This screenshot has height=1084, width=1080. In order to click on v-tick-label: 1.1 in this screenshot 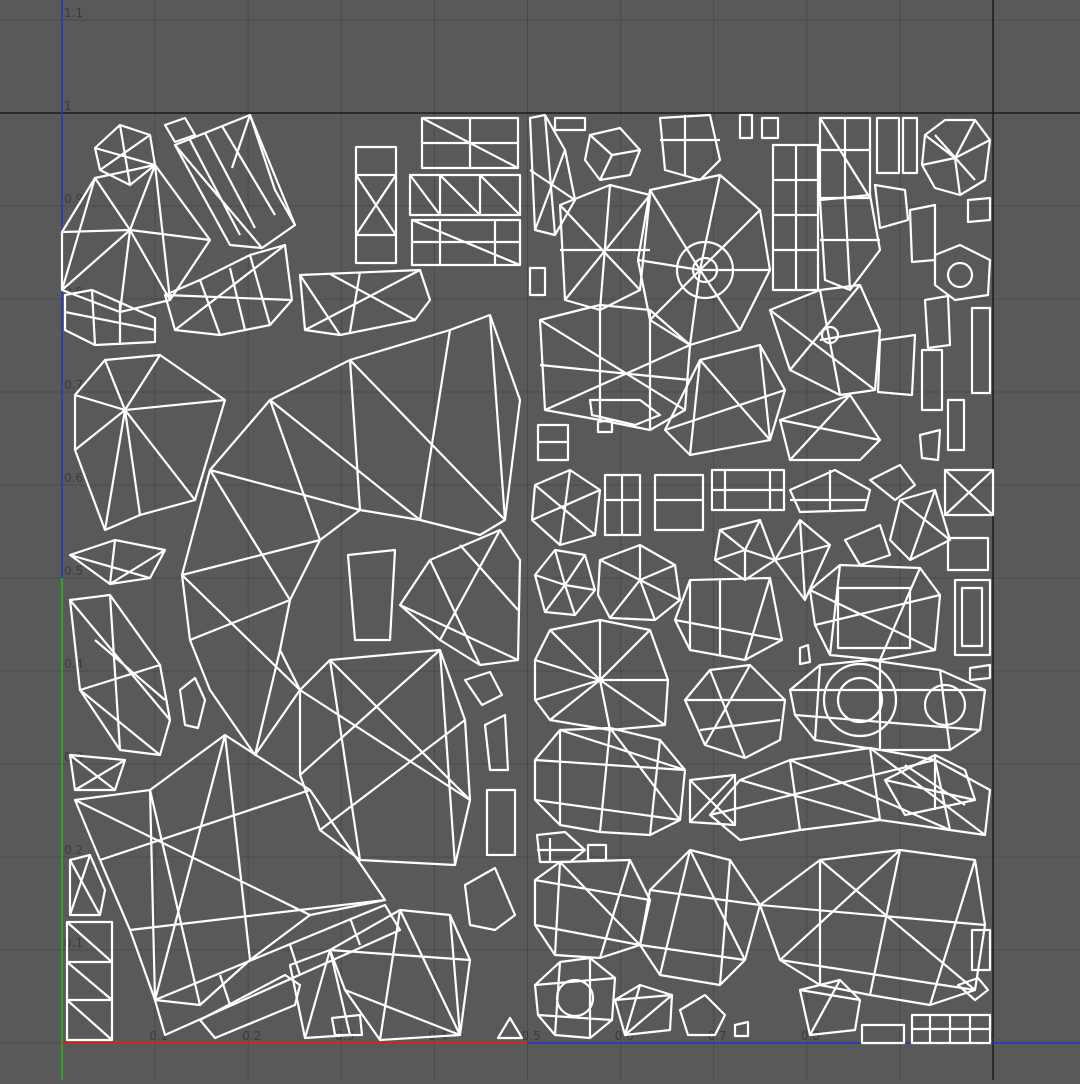, I will do `click(73, 13)`.